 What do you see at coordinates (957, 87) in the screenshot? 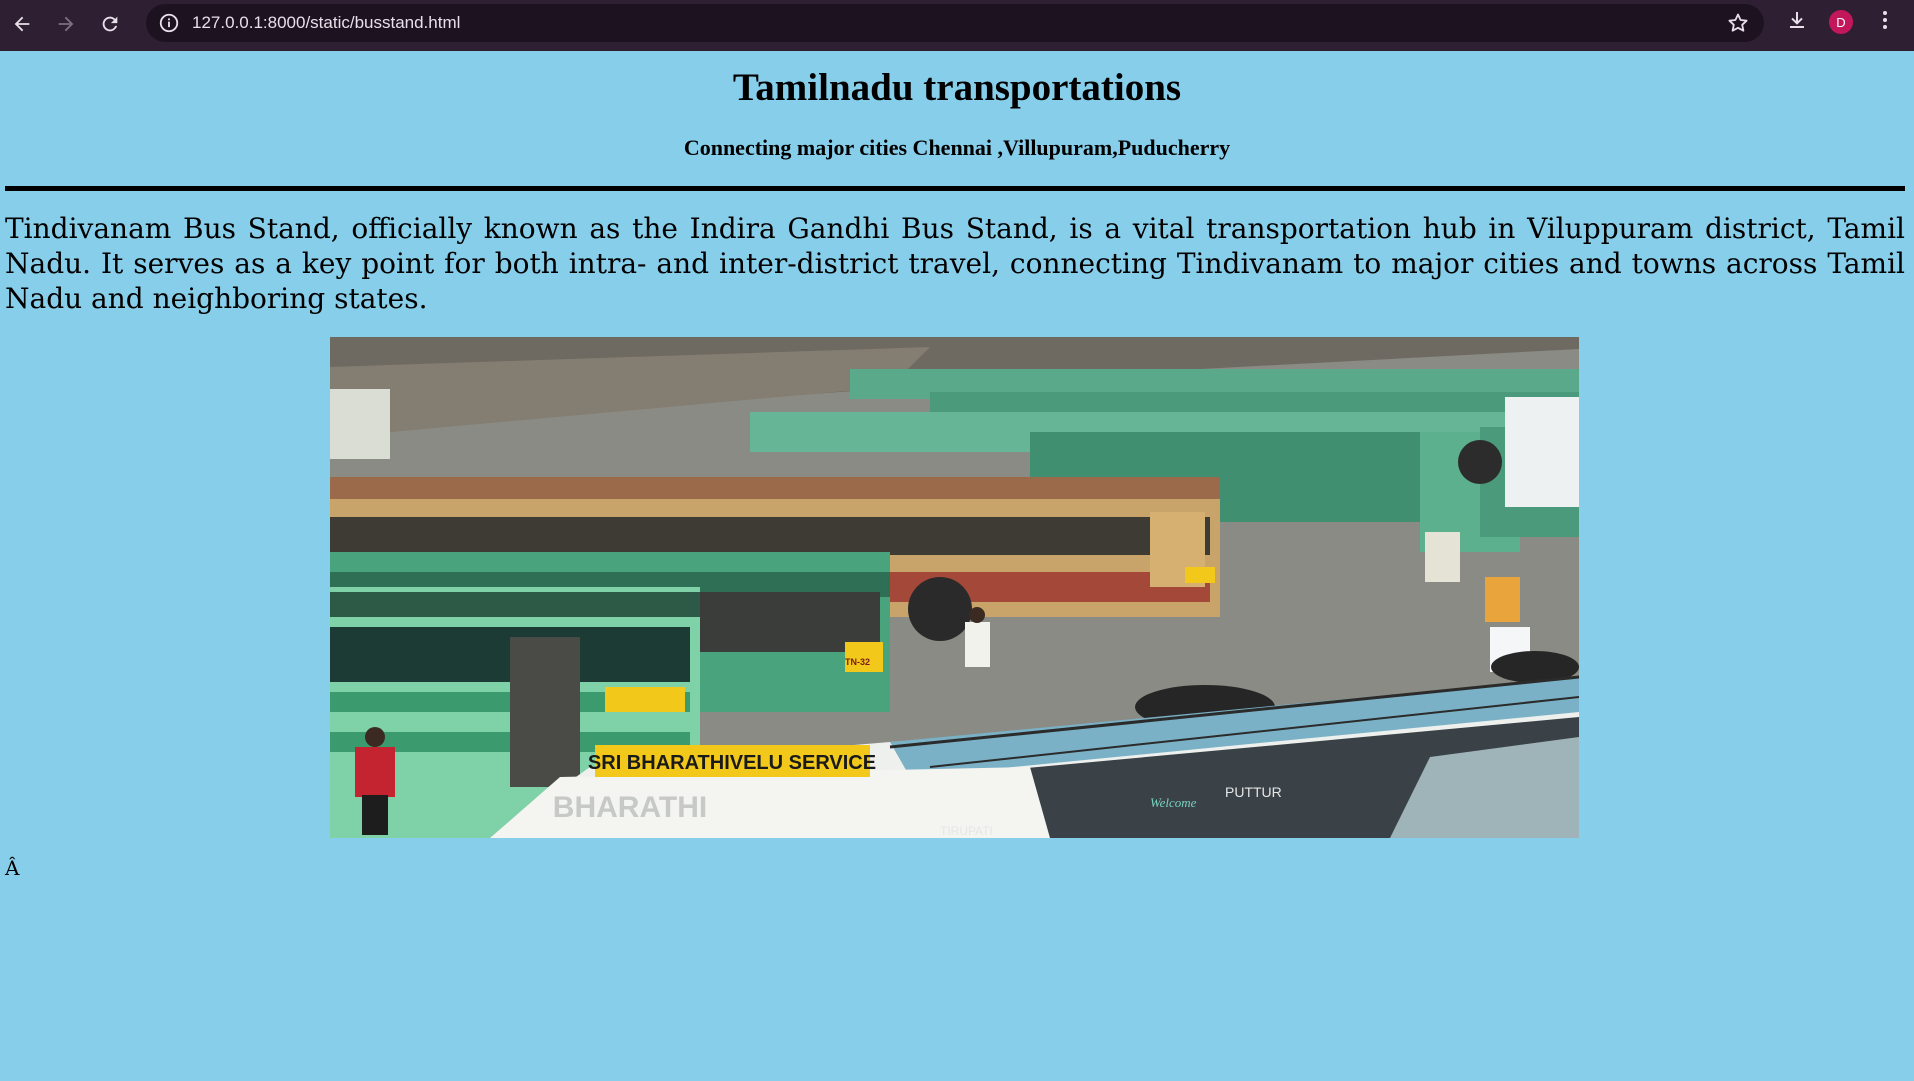
I see `page-title: Tamilnadu transportations` at bounding box center [957, 87].